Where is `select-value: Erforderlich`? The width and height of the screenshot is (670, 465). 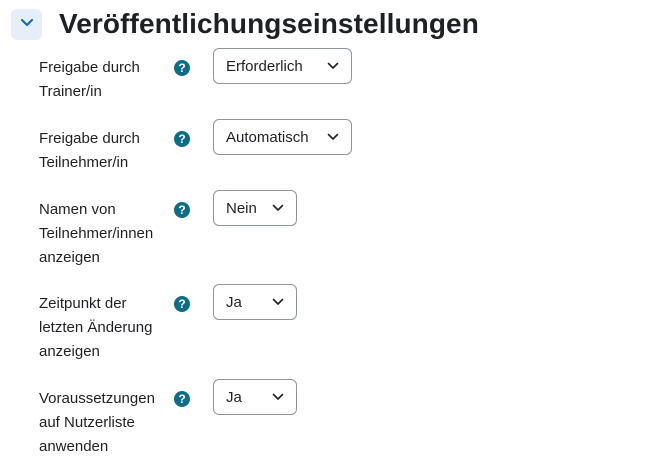
select-value: Erforderlich is located at coordinates (264, 66).